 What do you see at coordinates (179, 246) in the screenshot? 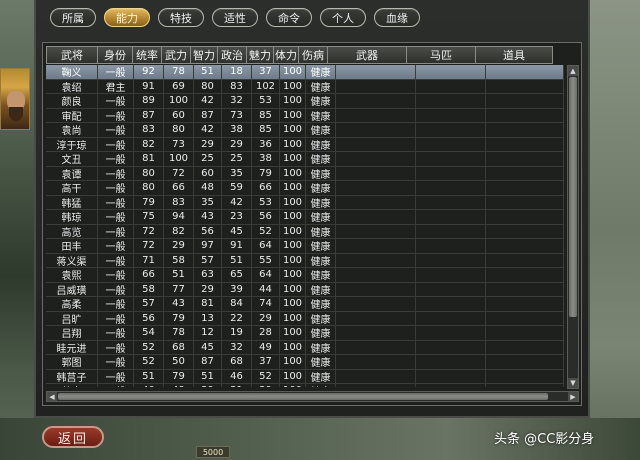
I see `table-cell: 29` at bounding box center [179, 246].